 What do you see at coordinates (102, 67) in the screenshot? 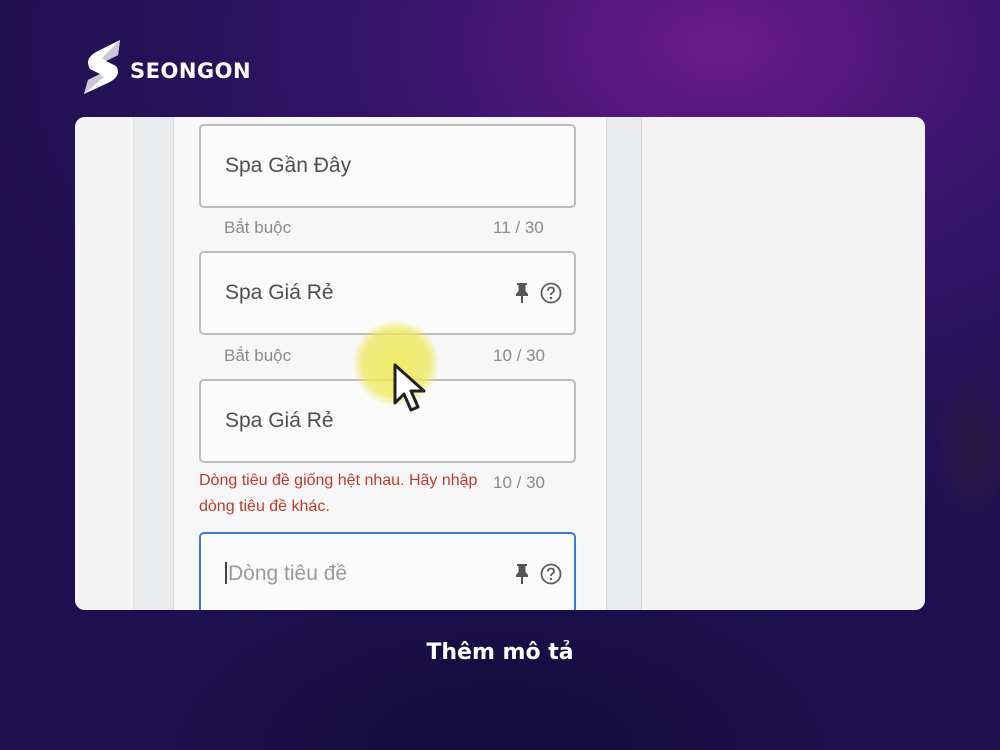
I see `seongon-s-logo-icon` at bounding box center [102, 67].